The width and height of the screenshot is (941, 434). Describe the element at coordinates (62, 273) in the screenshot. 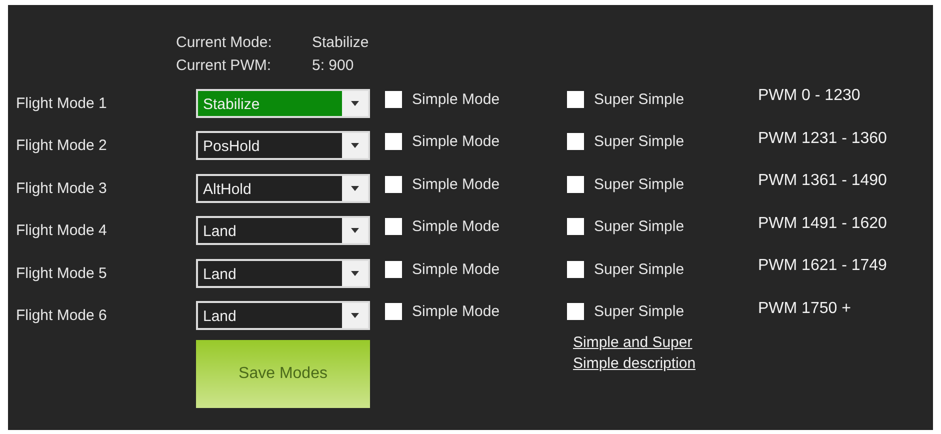

I see `flight-mode-label: Flight Mode 5` at that location.